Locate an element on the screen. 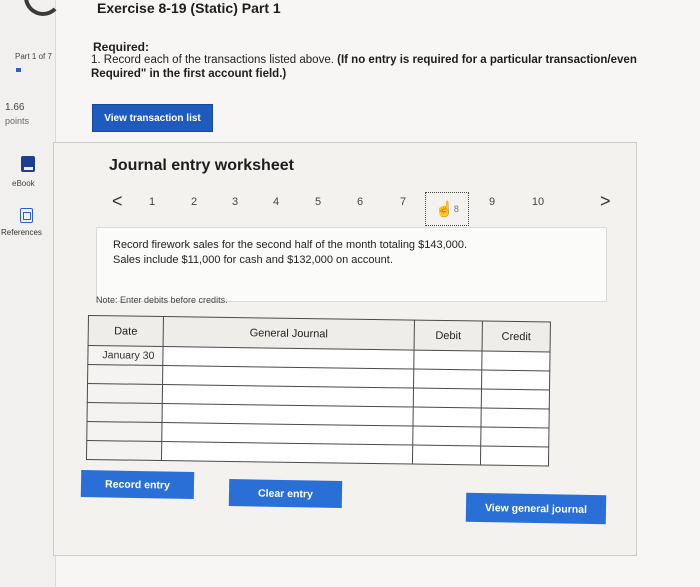 Image resolution: width=700 pixels, height=587 pixels. references-link: References is located at coordinates (21, 232).